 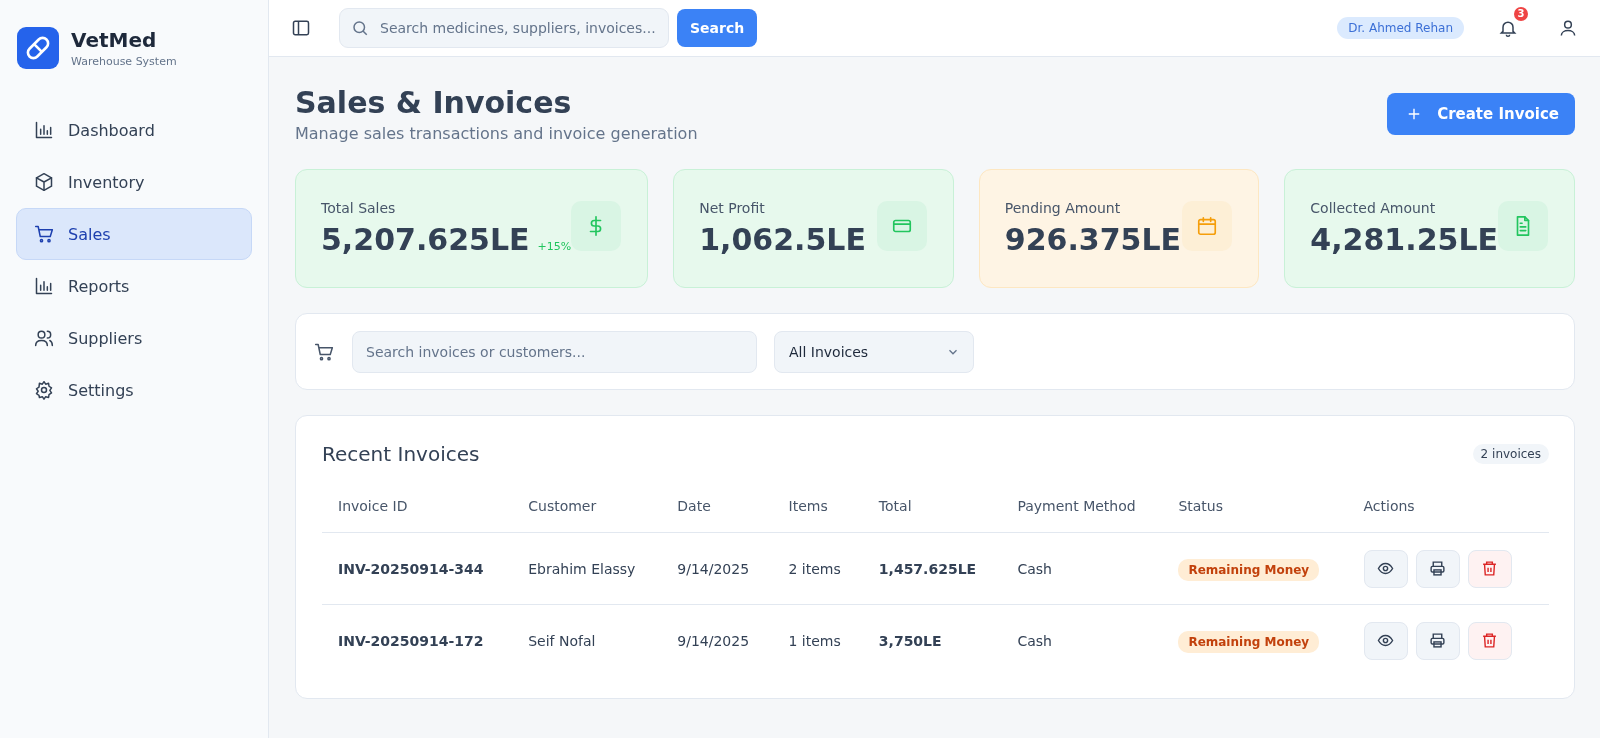 I want to click on stat-label: Total Sales, so click(x=359, y=208).